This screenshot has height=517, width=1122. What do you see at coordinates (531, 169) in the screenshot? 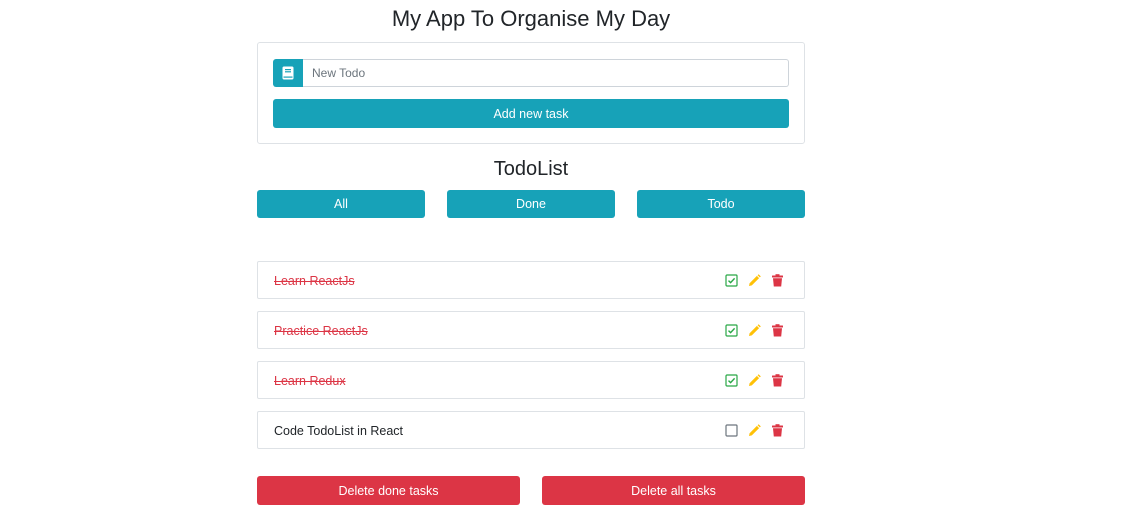
I see `todo-list-title: TodoList` at bounding box center [531, 169].